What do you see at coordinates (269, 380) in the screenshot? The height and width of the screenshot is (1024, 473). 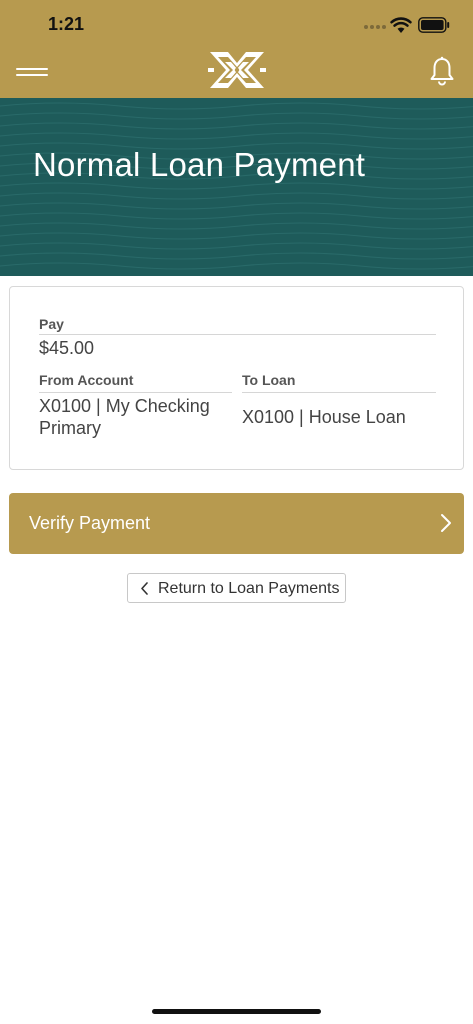 I see `to-loan-label: To Loan` at bounding box center [269, 380].